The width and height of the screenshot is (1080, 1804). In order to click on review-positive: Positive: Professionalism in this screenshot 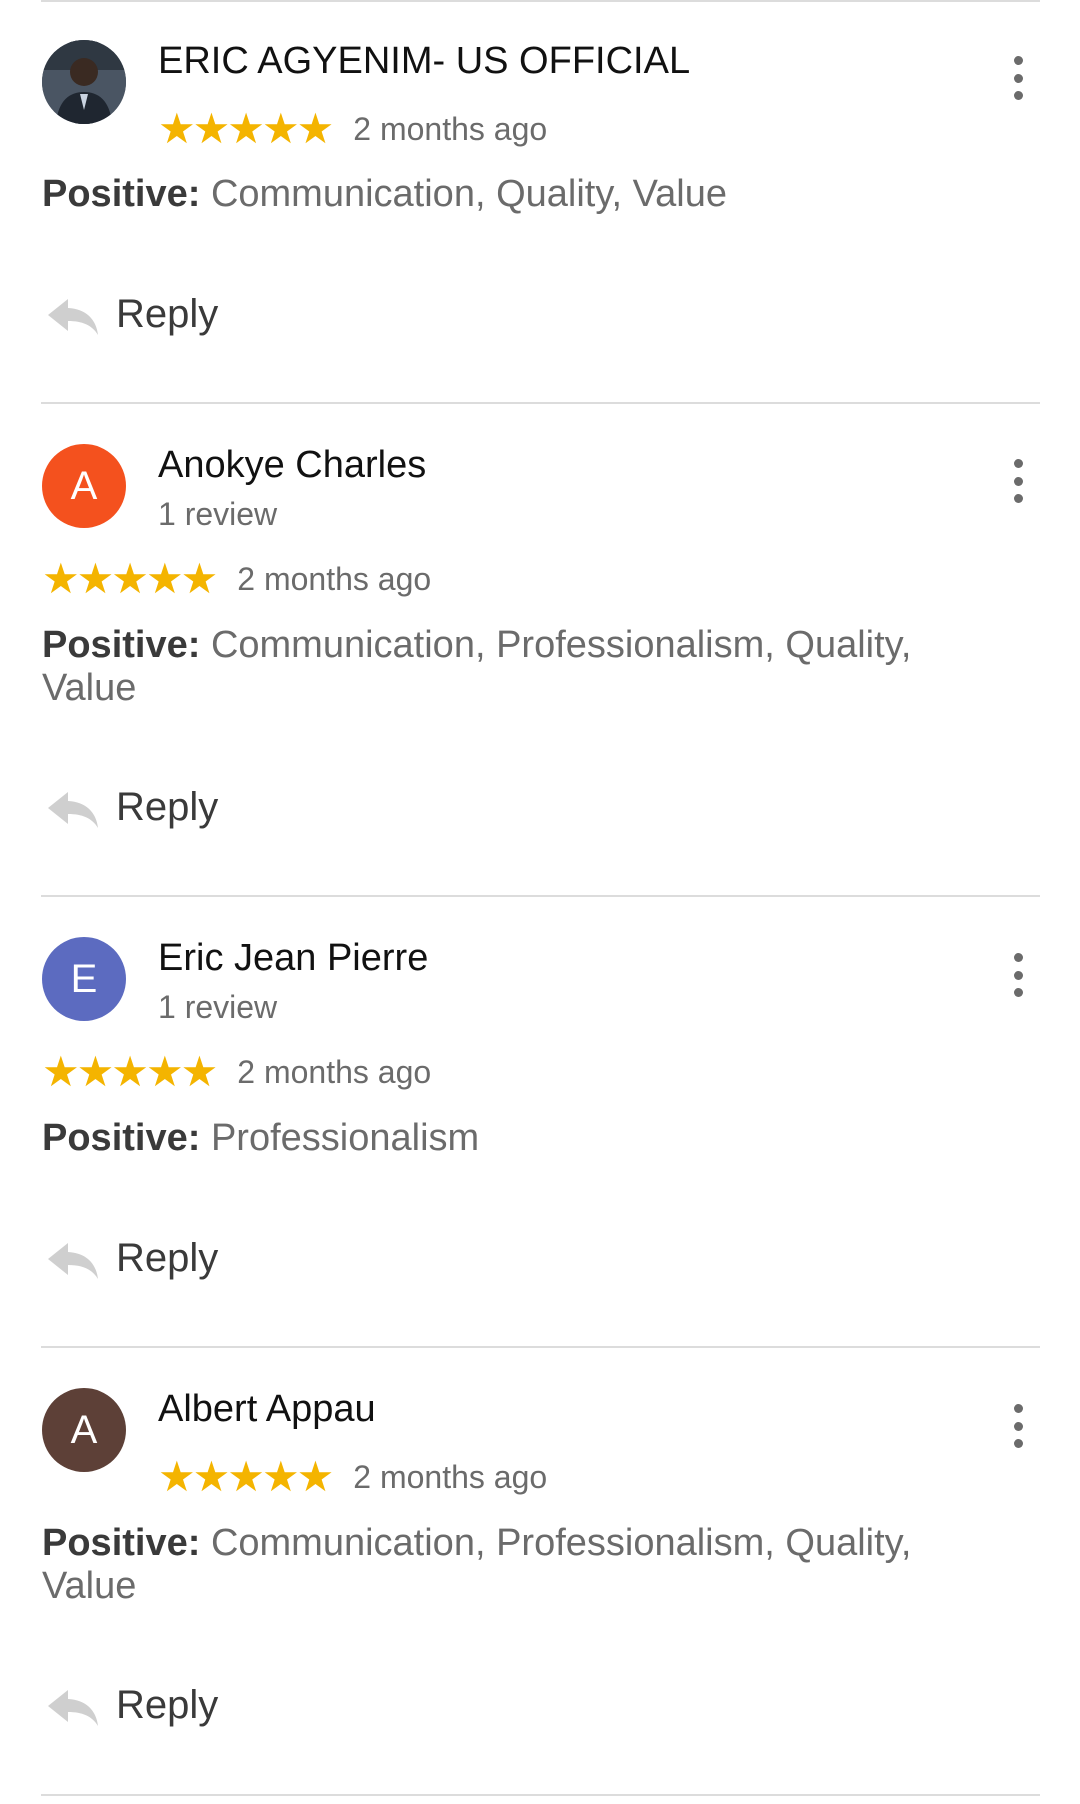, I will do `click(522, 1138)`.